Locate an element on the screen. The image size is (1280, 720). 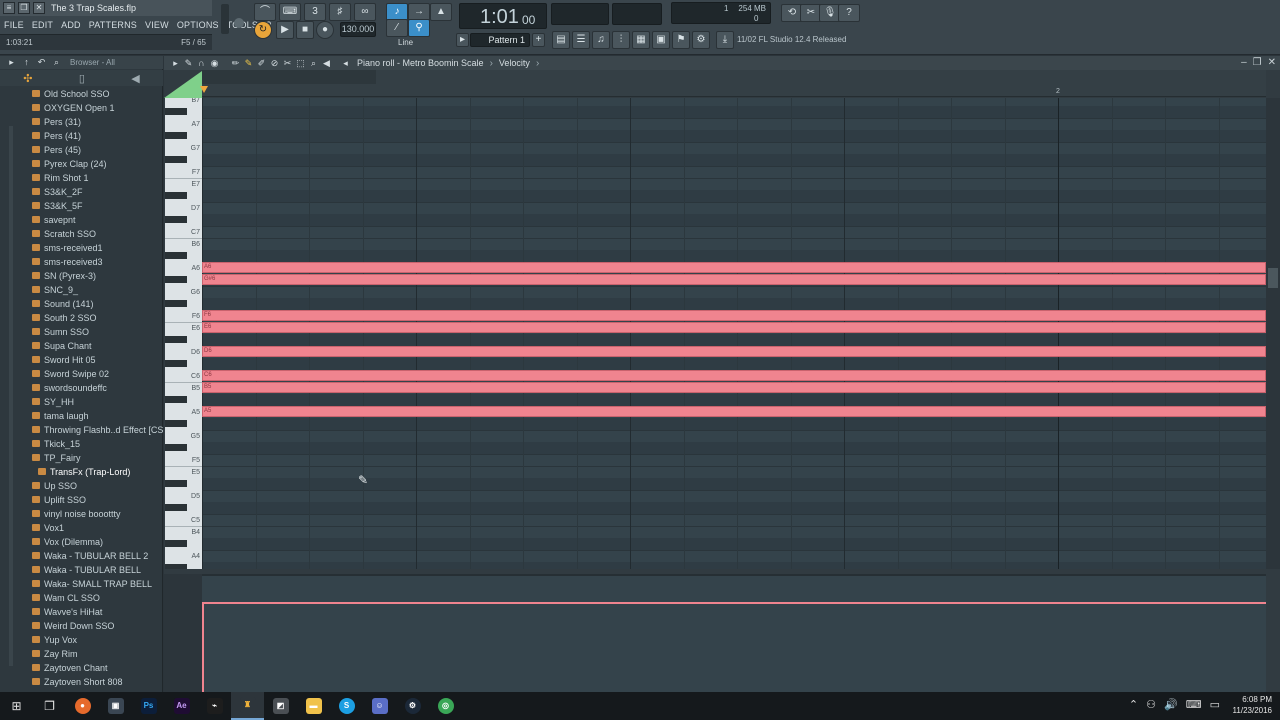
chrome-icon: ◎ is located at coordinates (445, 706).